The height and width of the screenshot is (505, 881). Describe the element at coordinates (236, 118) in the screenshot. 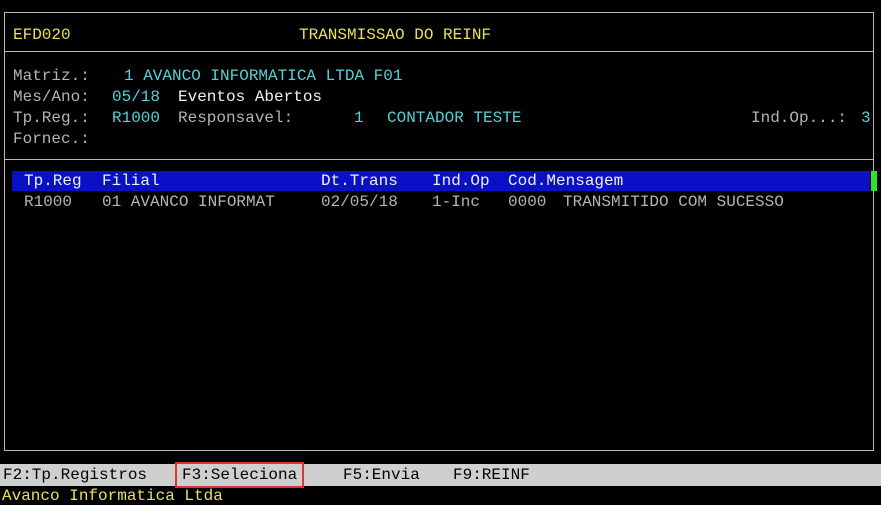

I see `responsavel-label: Responsavel:` at that location.